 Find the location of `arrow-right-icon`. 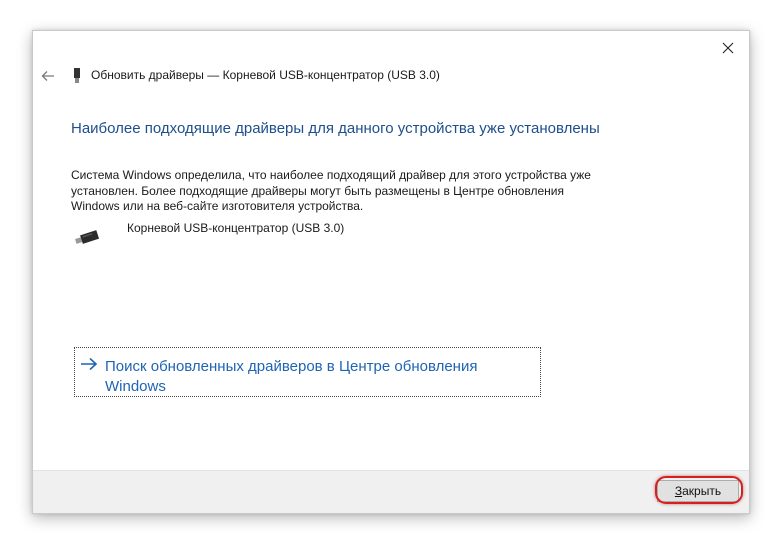

arrow-right-icon is located at coordinates (89, 364).